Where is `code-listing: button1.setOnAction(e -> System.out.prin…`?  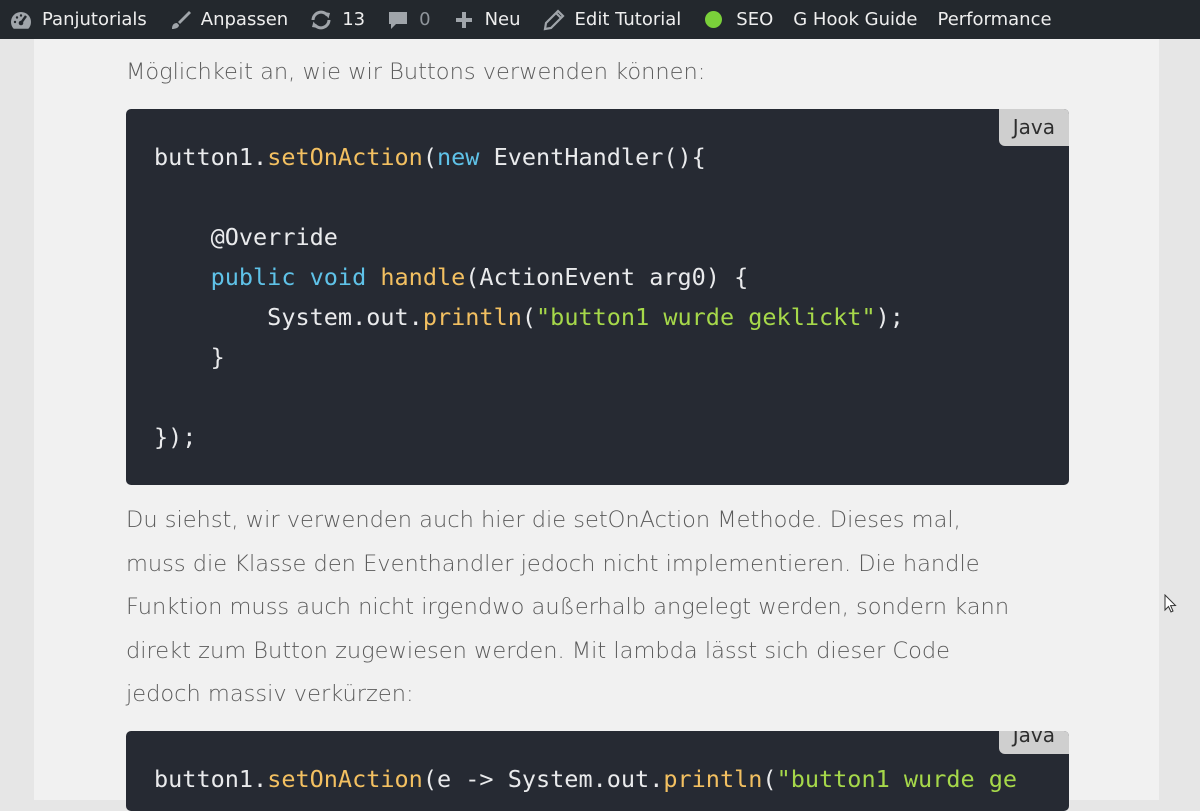 code-listing: button1.setOnAction(e -> System.out.prin… is located at coordinates (585, 779).